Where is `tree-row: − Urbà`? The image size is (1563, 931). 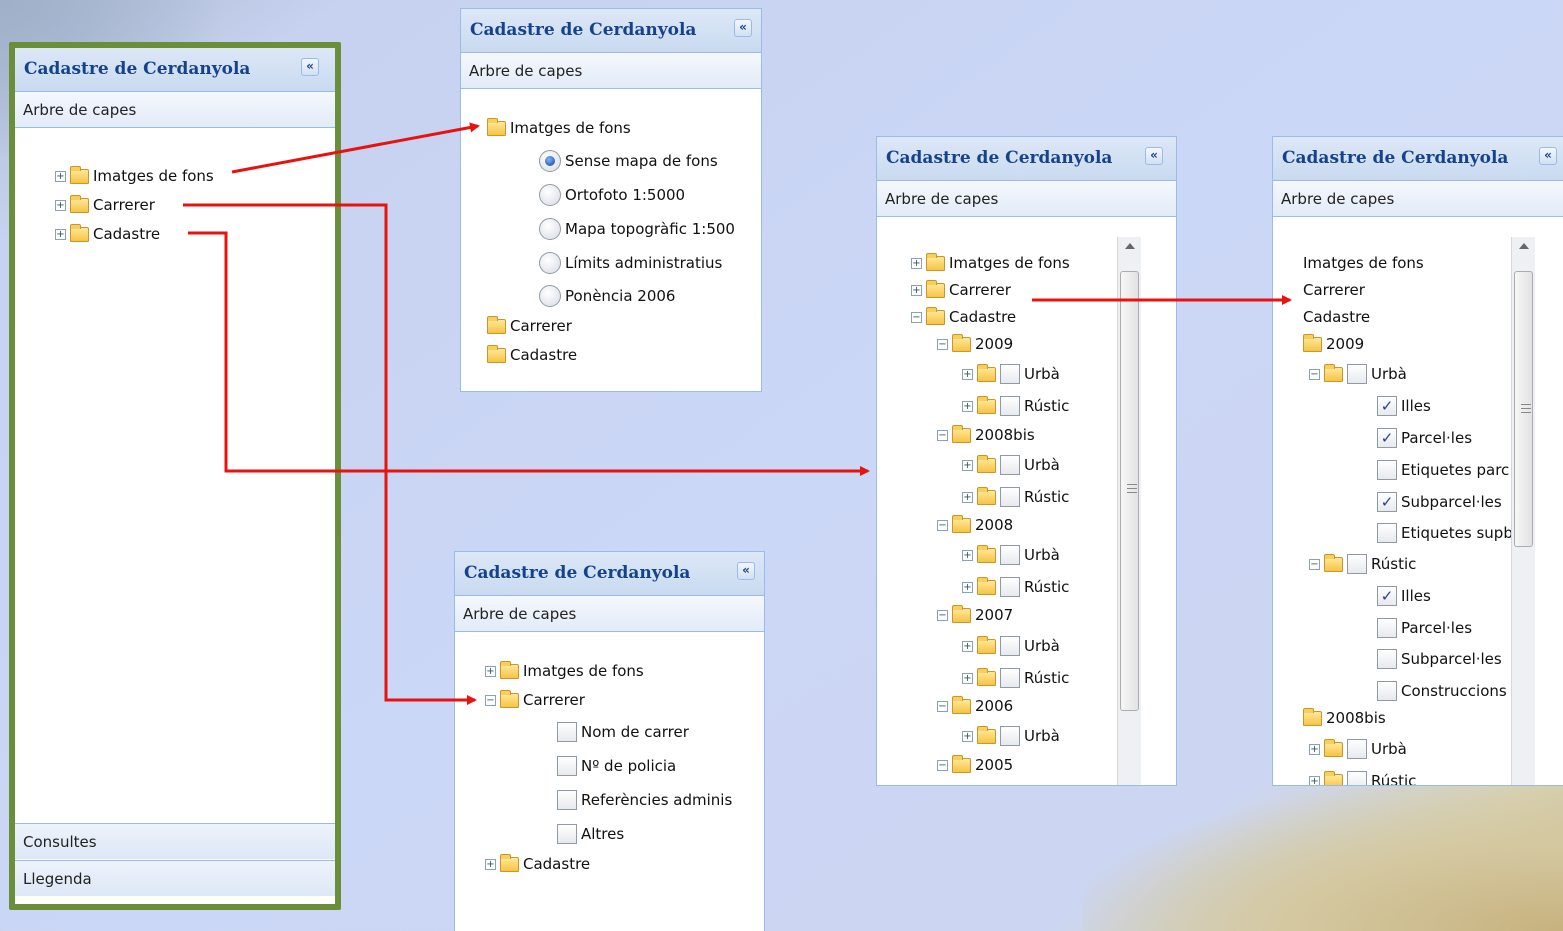
tree-row: − Urbà is located at coordinates (1358, 374).